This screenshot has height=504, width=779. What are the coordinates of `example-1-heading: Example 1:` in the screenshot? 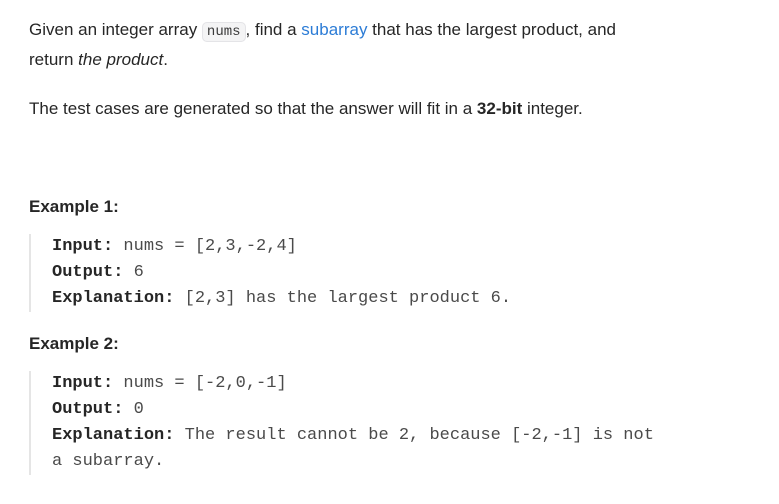 It's located at (74, 206).